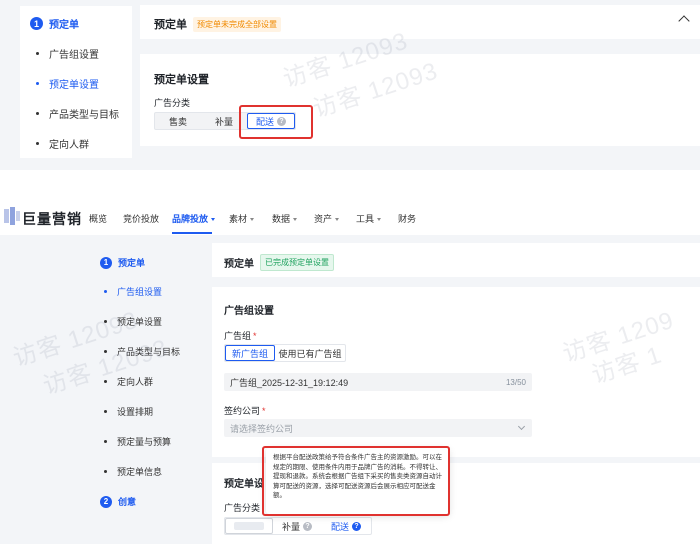 Image resolution: width=700 pixels, height=544 pixels. What do you see at coordinates (255, 336) in the screenshot?
I see `required-mark: *` at bounding box center [255, 336].